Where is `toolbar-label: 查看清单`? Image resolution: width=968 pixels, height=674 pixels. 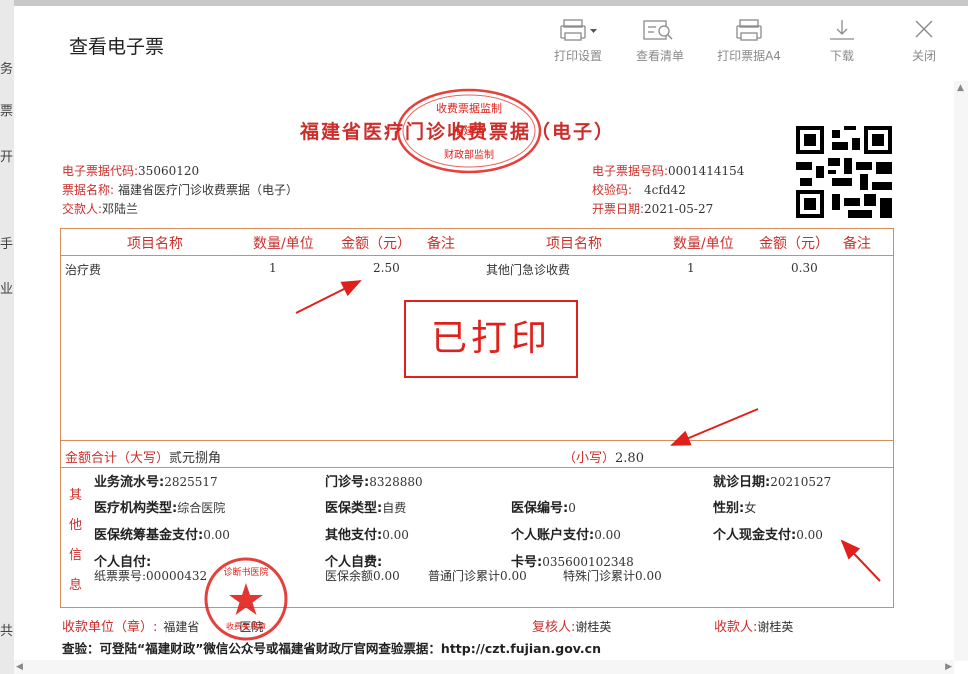
toolbar-label: 查看清单 is located at coordinates (659, 56).